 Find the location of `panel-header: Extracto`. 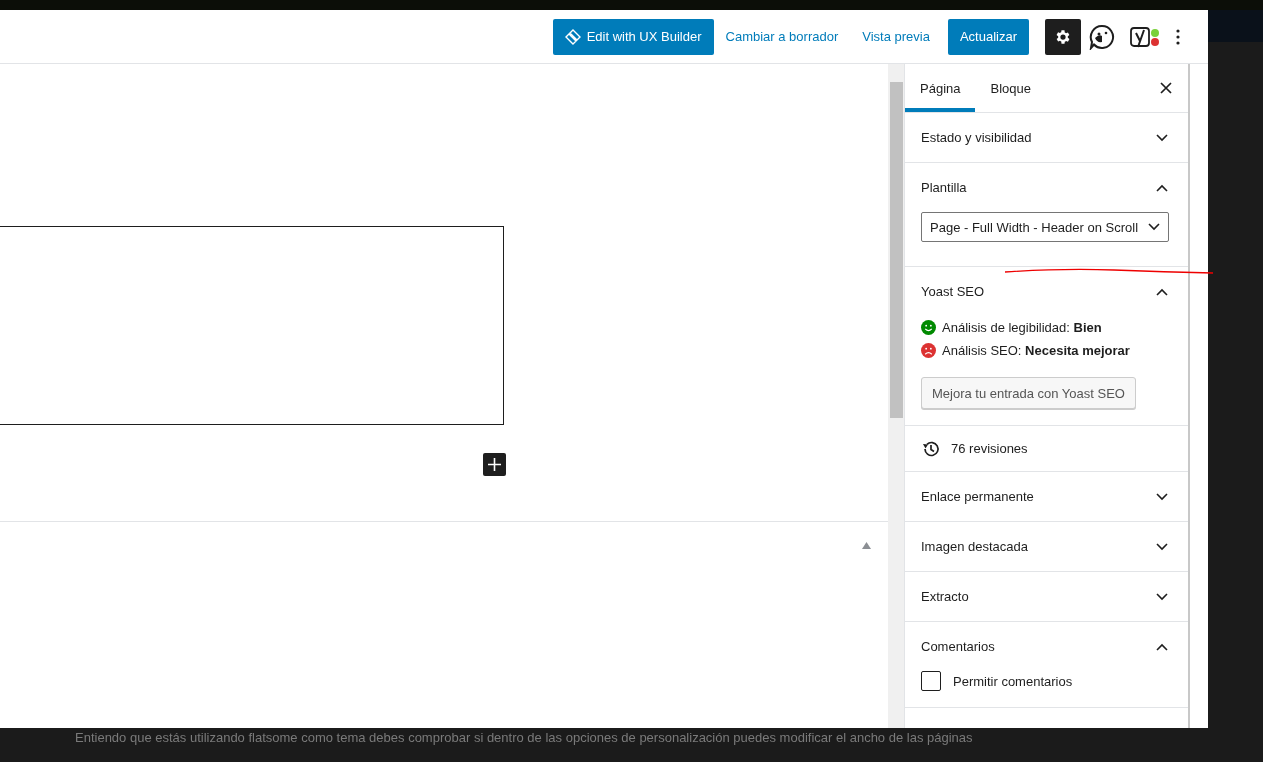

panel-header: Extracto is located at coordinates (1046, 596).